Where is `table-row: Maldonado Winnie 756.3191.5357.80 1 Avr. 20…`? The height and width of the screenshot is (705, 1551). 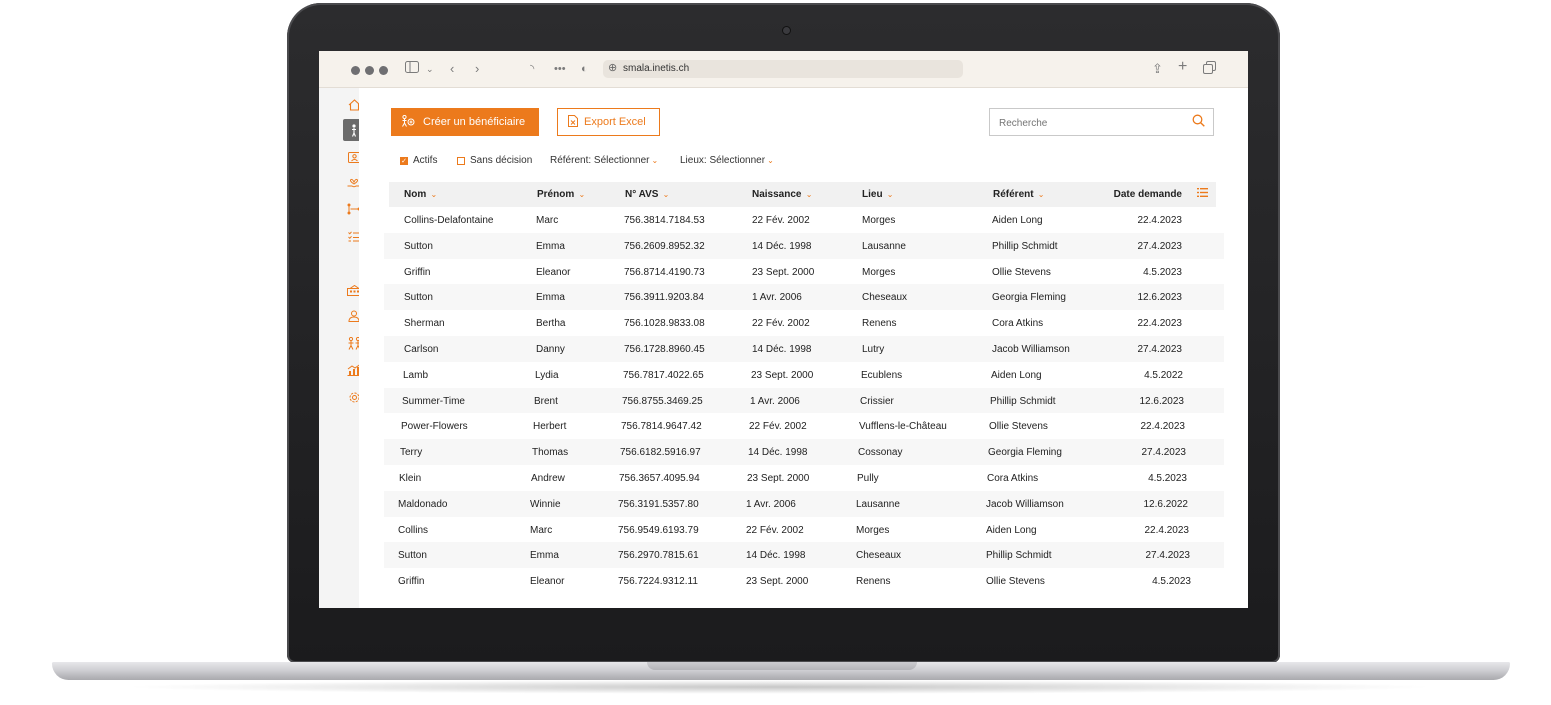
table-row: Maldonado Winnie 756.3191.5357.80 1 Avr. 20… is located at coordinates (804, 503).